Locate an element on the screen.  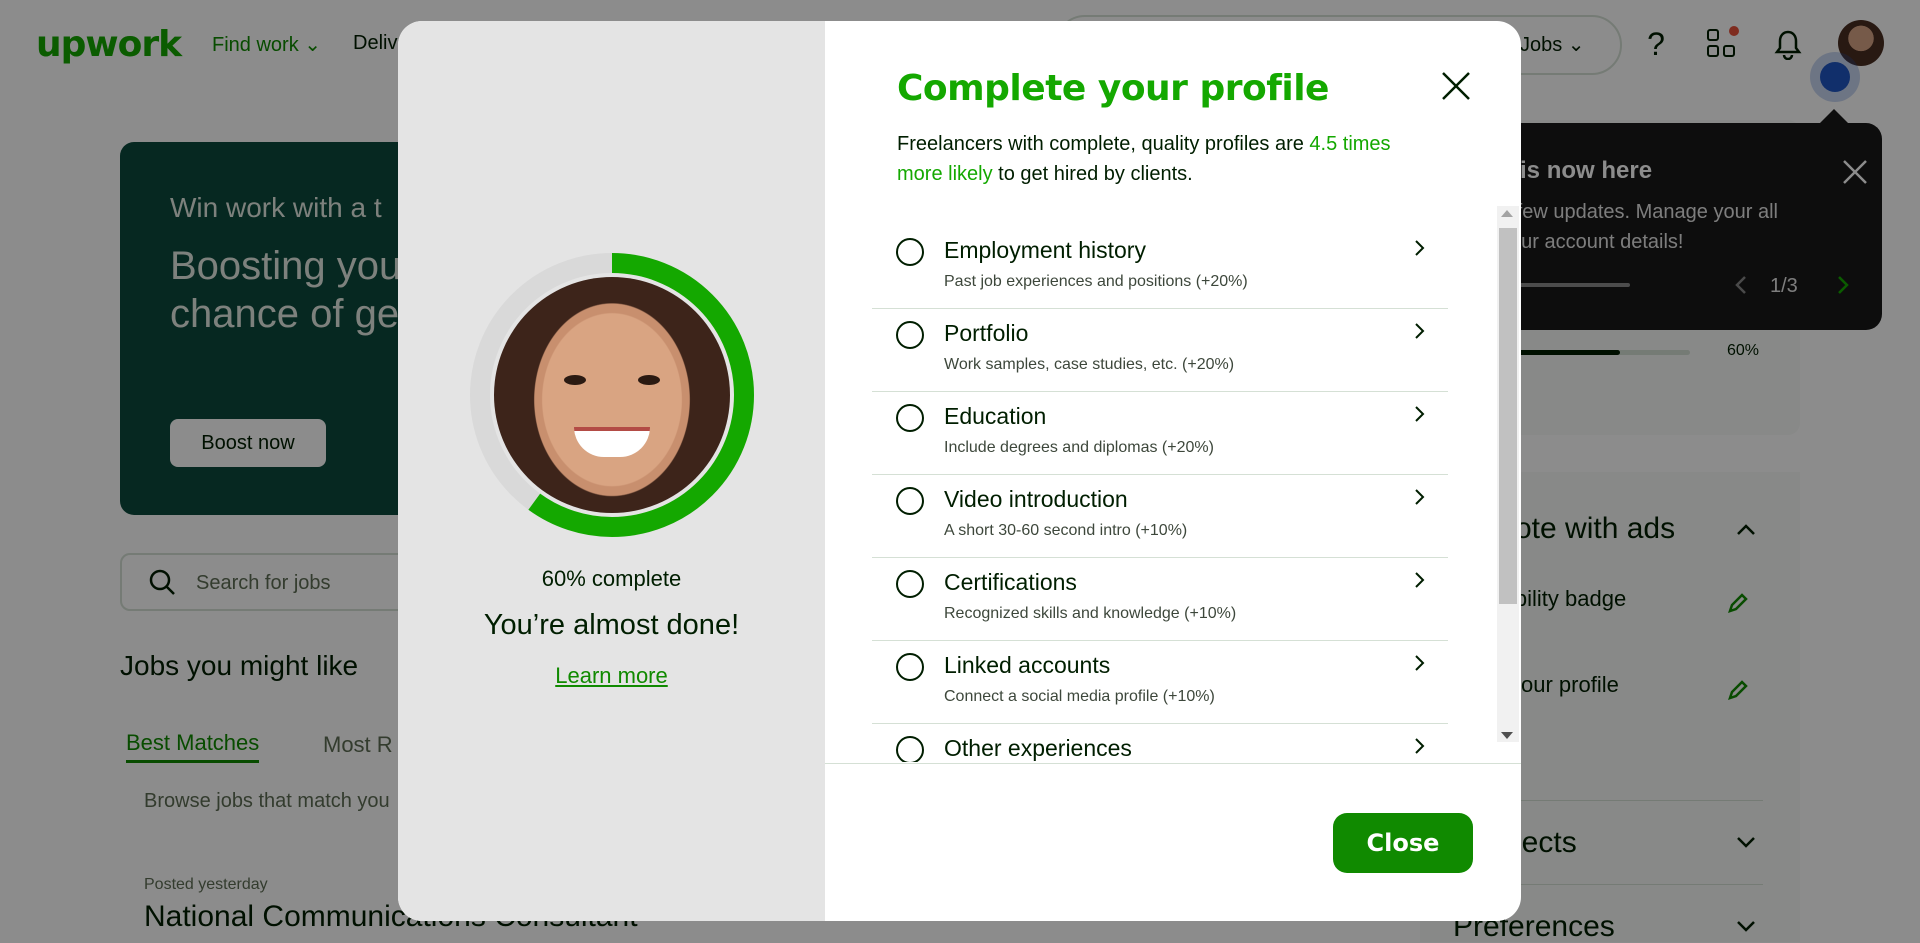
task-description: Include degrees and diplomas (+20%) is located at coordinates (1079, 447).